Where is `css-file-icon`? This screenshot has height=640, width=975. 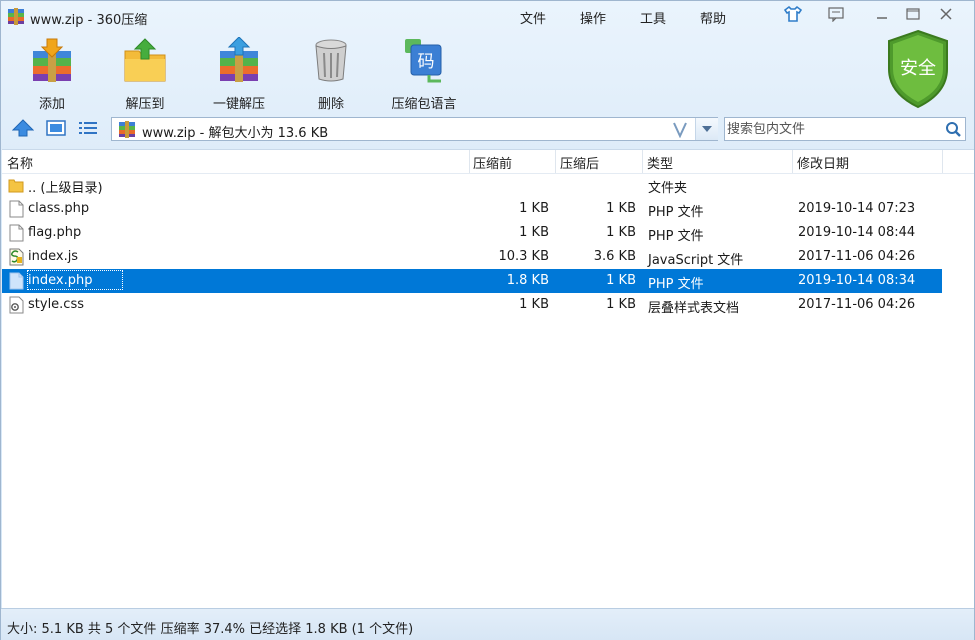 css-file-icon is located at coordinates (16, 305).